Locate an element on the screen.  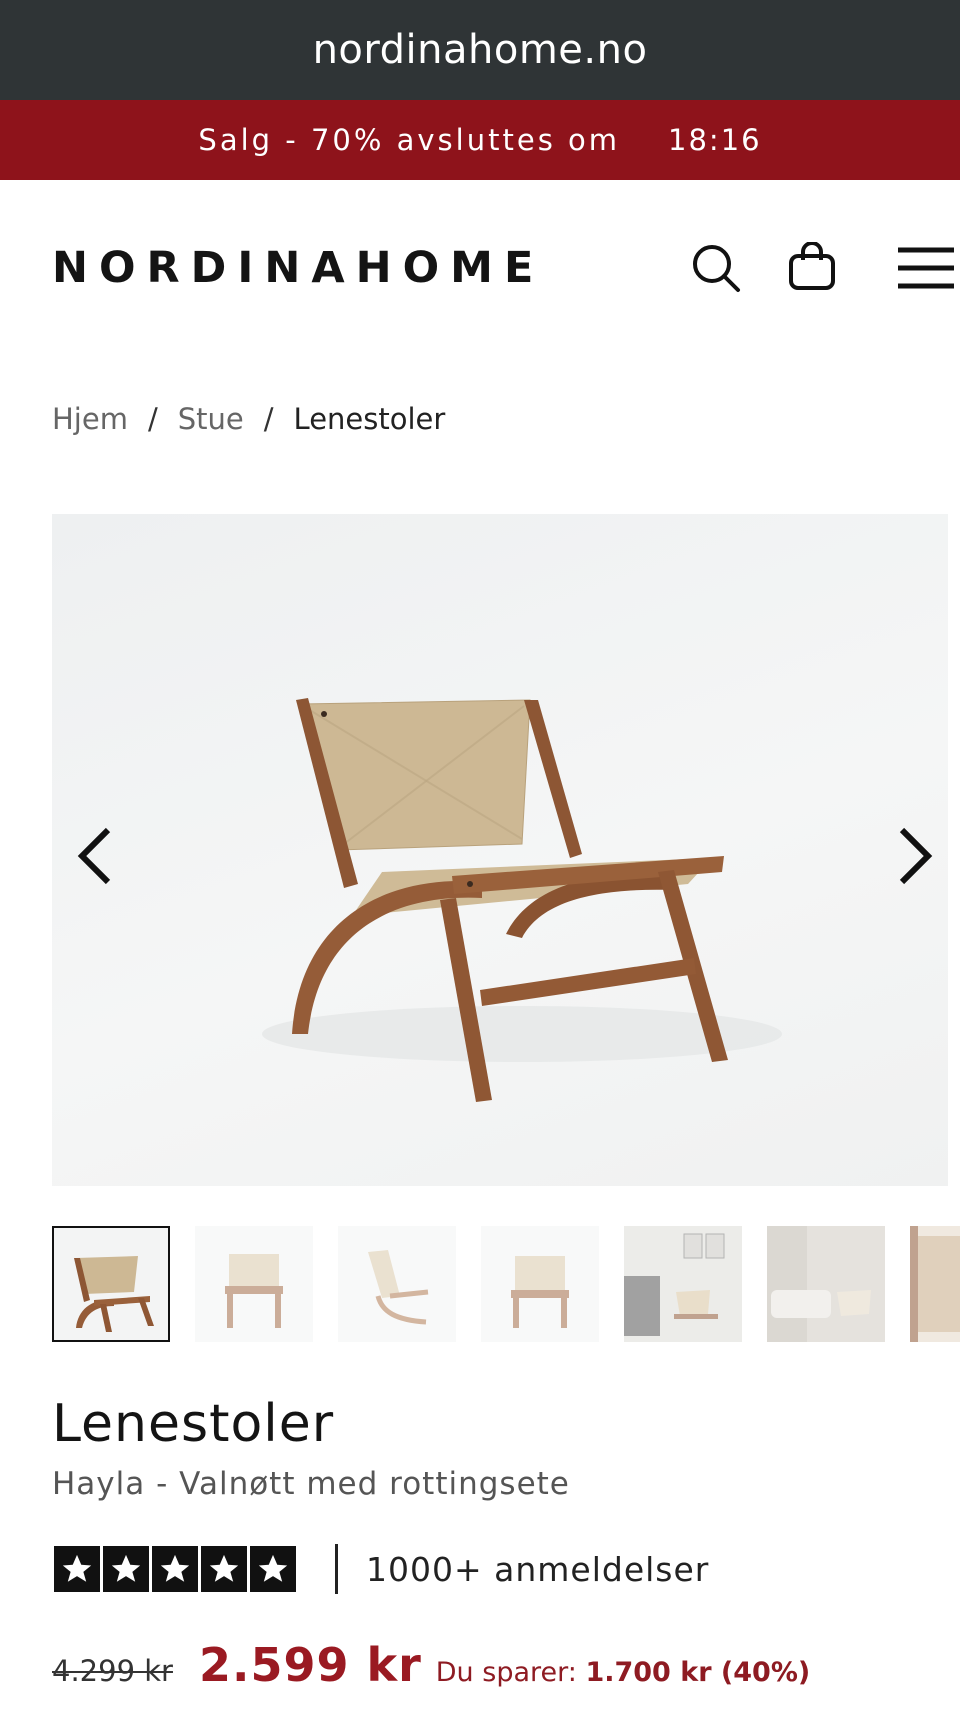
savings: Du sparer: 1.700 kr (40%) is located at coordinates (623, 1672).